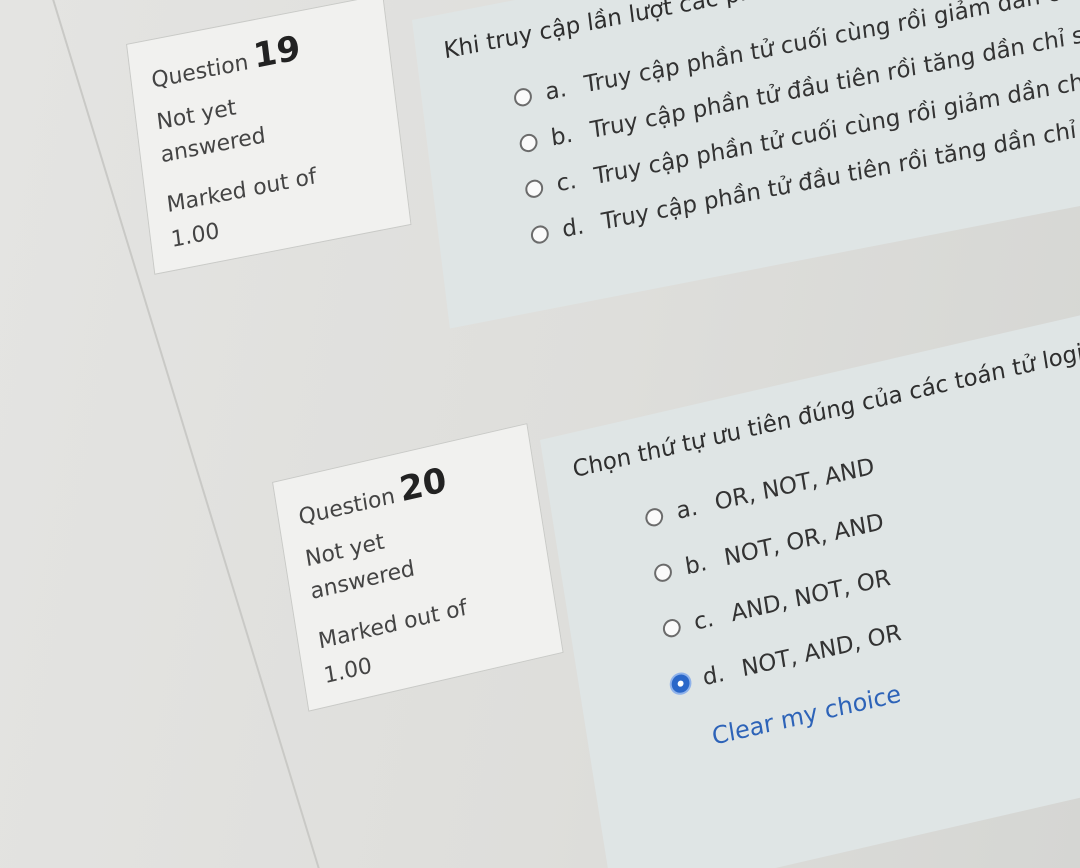 The width and height of the screenshot is (1080, 868). What do you see at coordinates (277, 52) in the screenshot?
I see `question-number: 19` at bounding box center [277, 52].